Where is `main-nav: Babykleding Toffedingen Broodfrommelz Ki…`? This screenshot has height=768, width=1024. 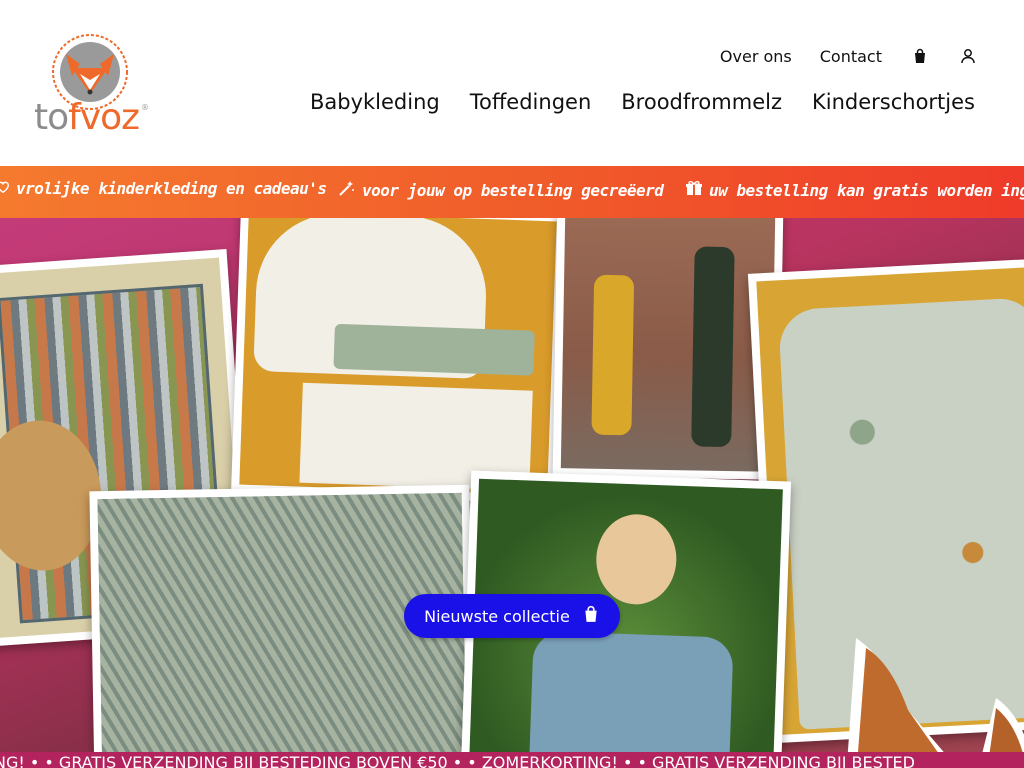
main-nav: Babykleding Toffedingen Broodfrommelz Ki… is located at coordinates (642, 102).